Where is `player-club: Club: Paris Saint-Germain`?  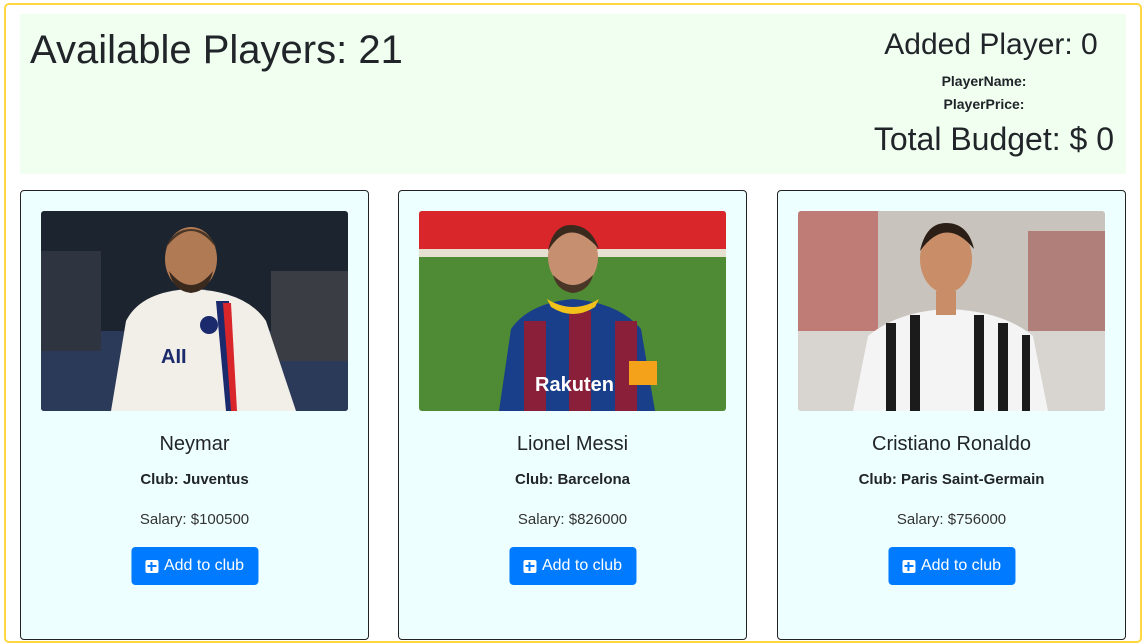 player-club: Club: Paris Saint-Germain is located at coordinates (951, 479).